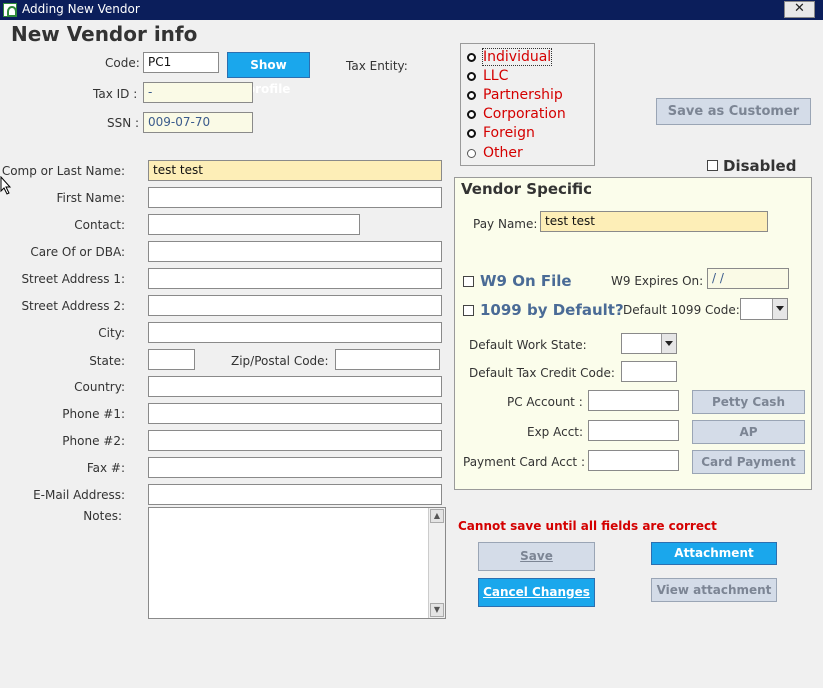  What do you see at coordinates (524, 462) in the screenshot?
I see `payment-card-acct-label: Payment Card Acct :` at bounding box center [524, 462].